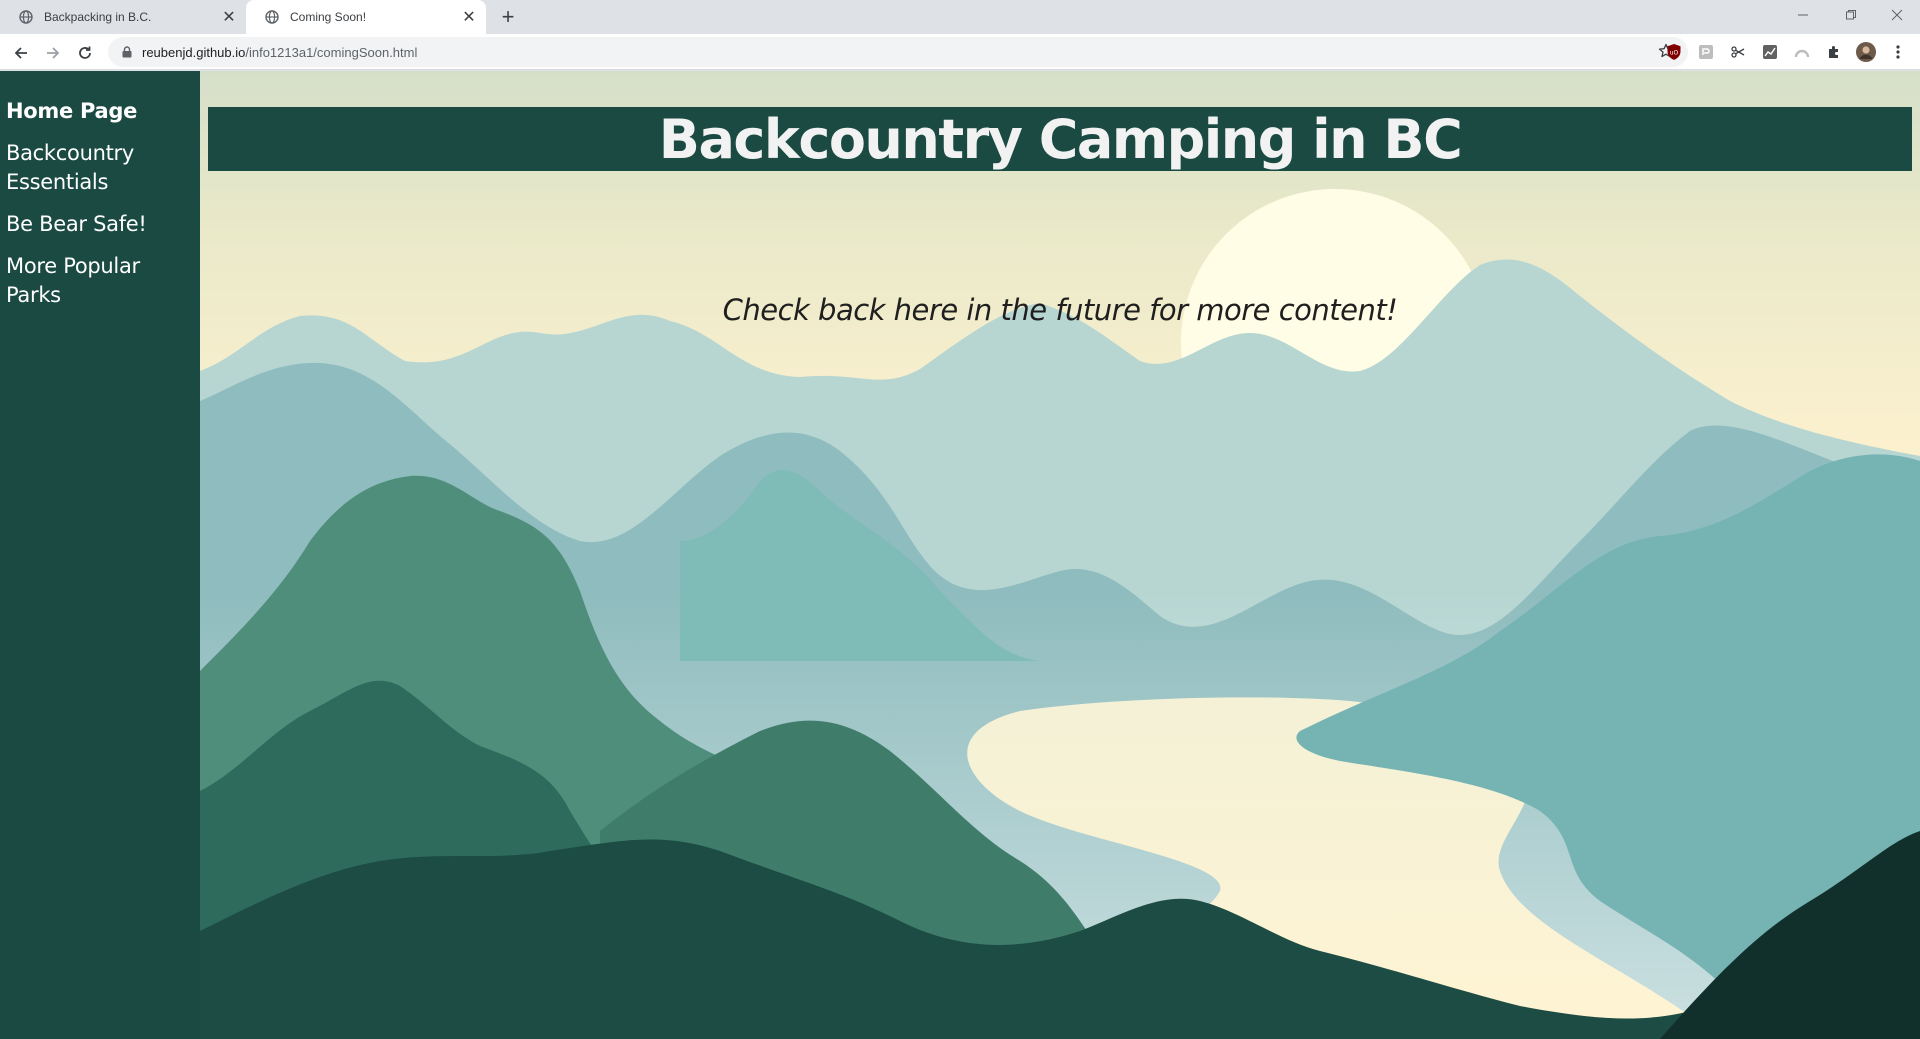 The width and height of the screenshot is (1920, 1039). I want to click on browser-tab-backpacking: Backpacking in B.C. ✕, so click(123, 17).